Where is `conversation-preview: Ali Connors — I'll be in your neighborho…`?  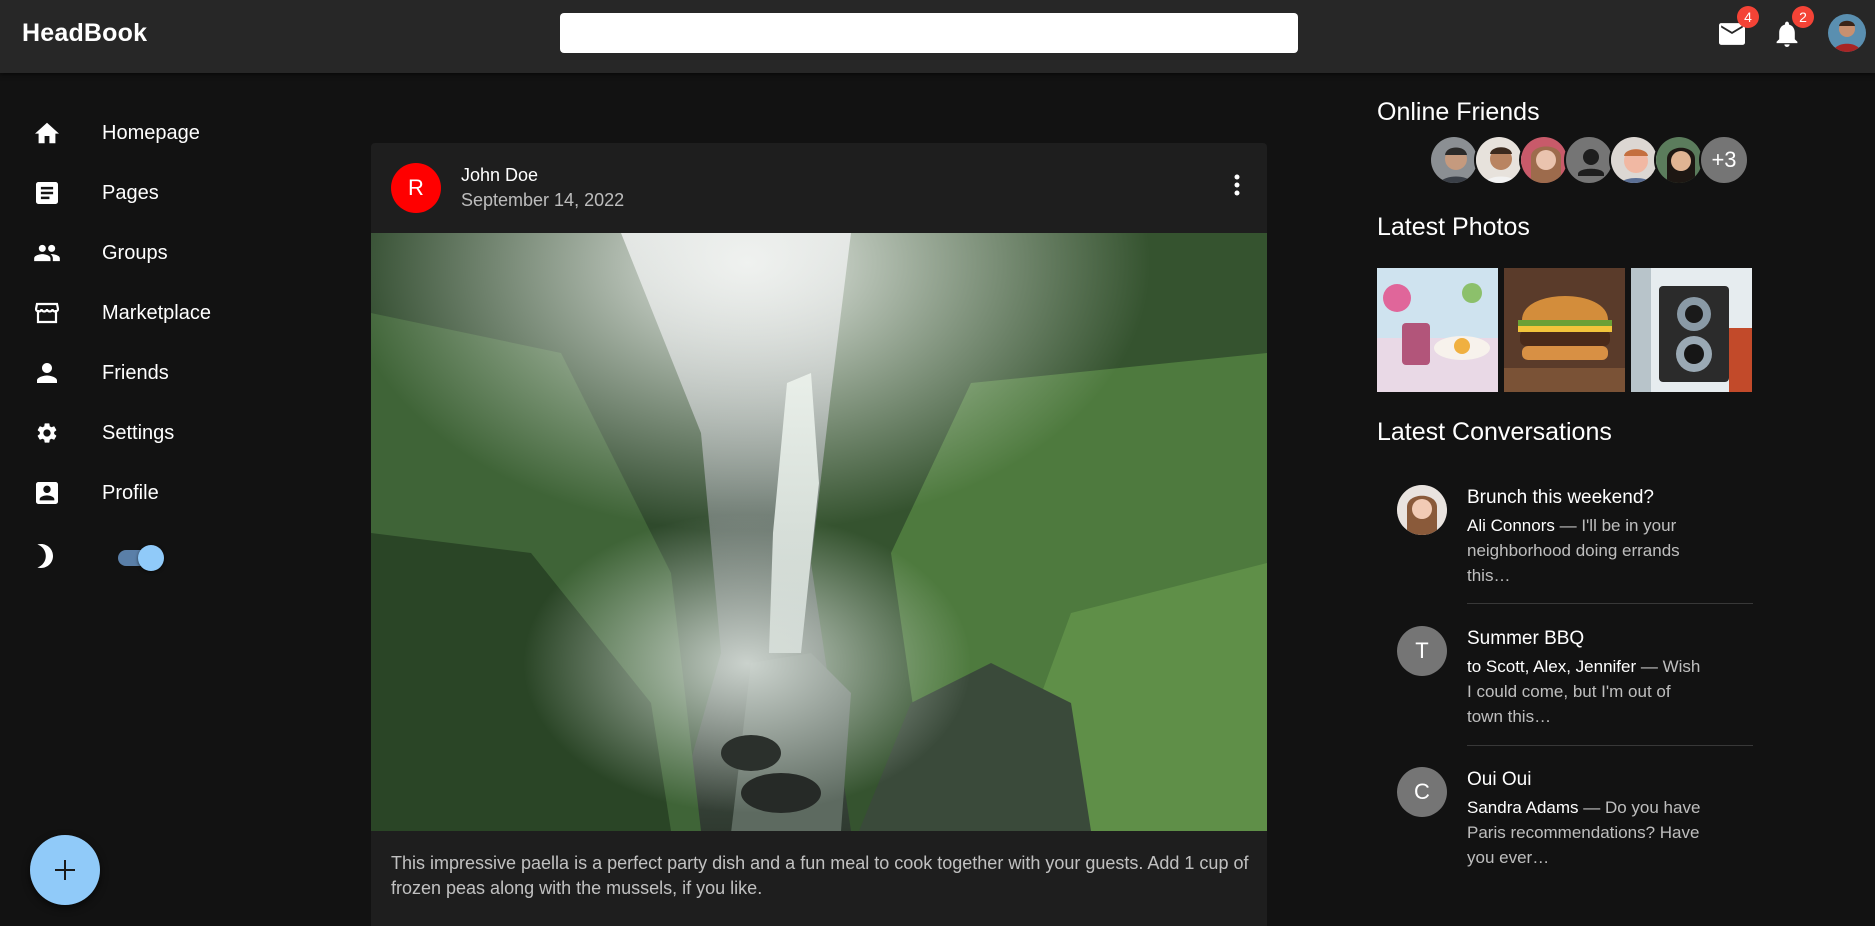
conversation-preview: Ali Connors — I'll be in your neighborho… is located at coordinates (1587, 550).